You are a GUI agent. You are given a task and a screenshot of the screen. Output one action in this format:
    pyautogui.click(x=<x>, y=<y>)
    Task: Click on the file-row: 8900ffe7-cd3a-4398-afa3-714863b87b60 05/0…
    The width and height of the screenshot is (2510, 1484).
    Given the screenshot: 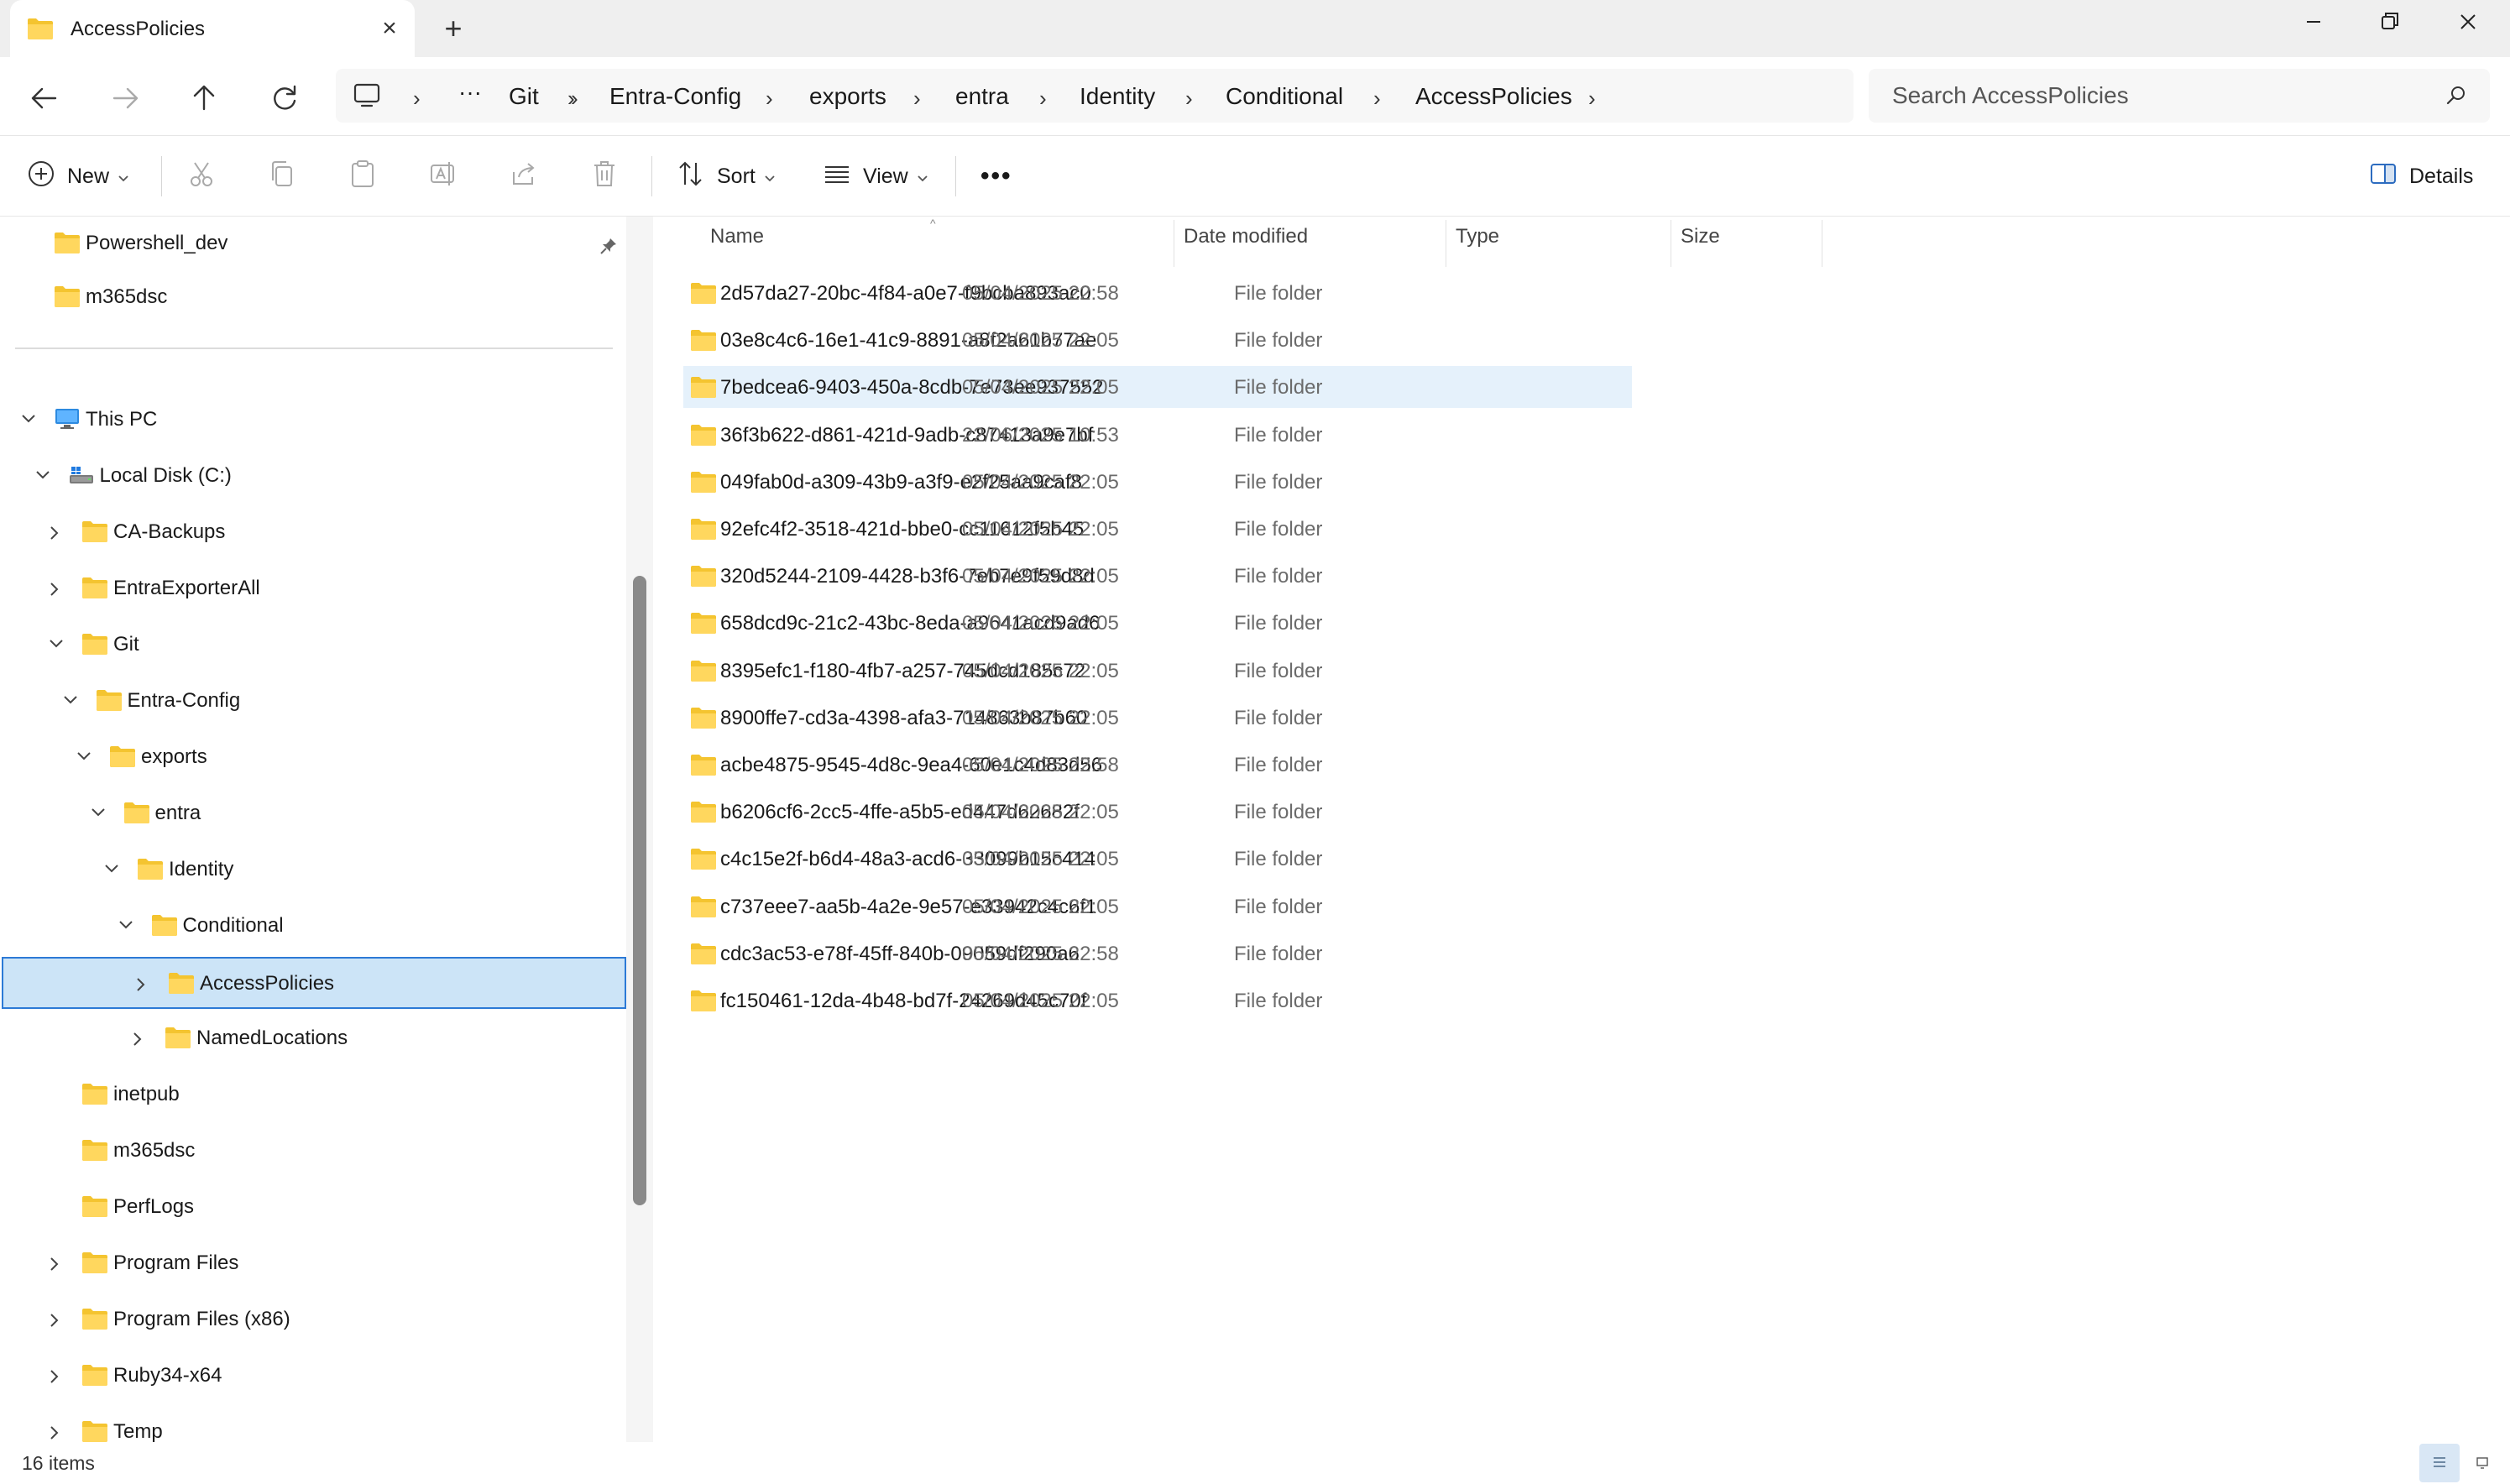 What is the action you would take?
    pyautogui.click(x=1158, y=718)
    